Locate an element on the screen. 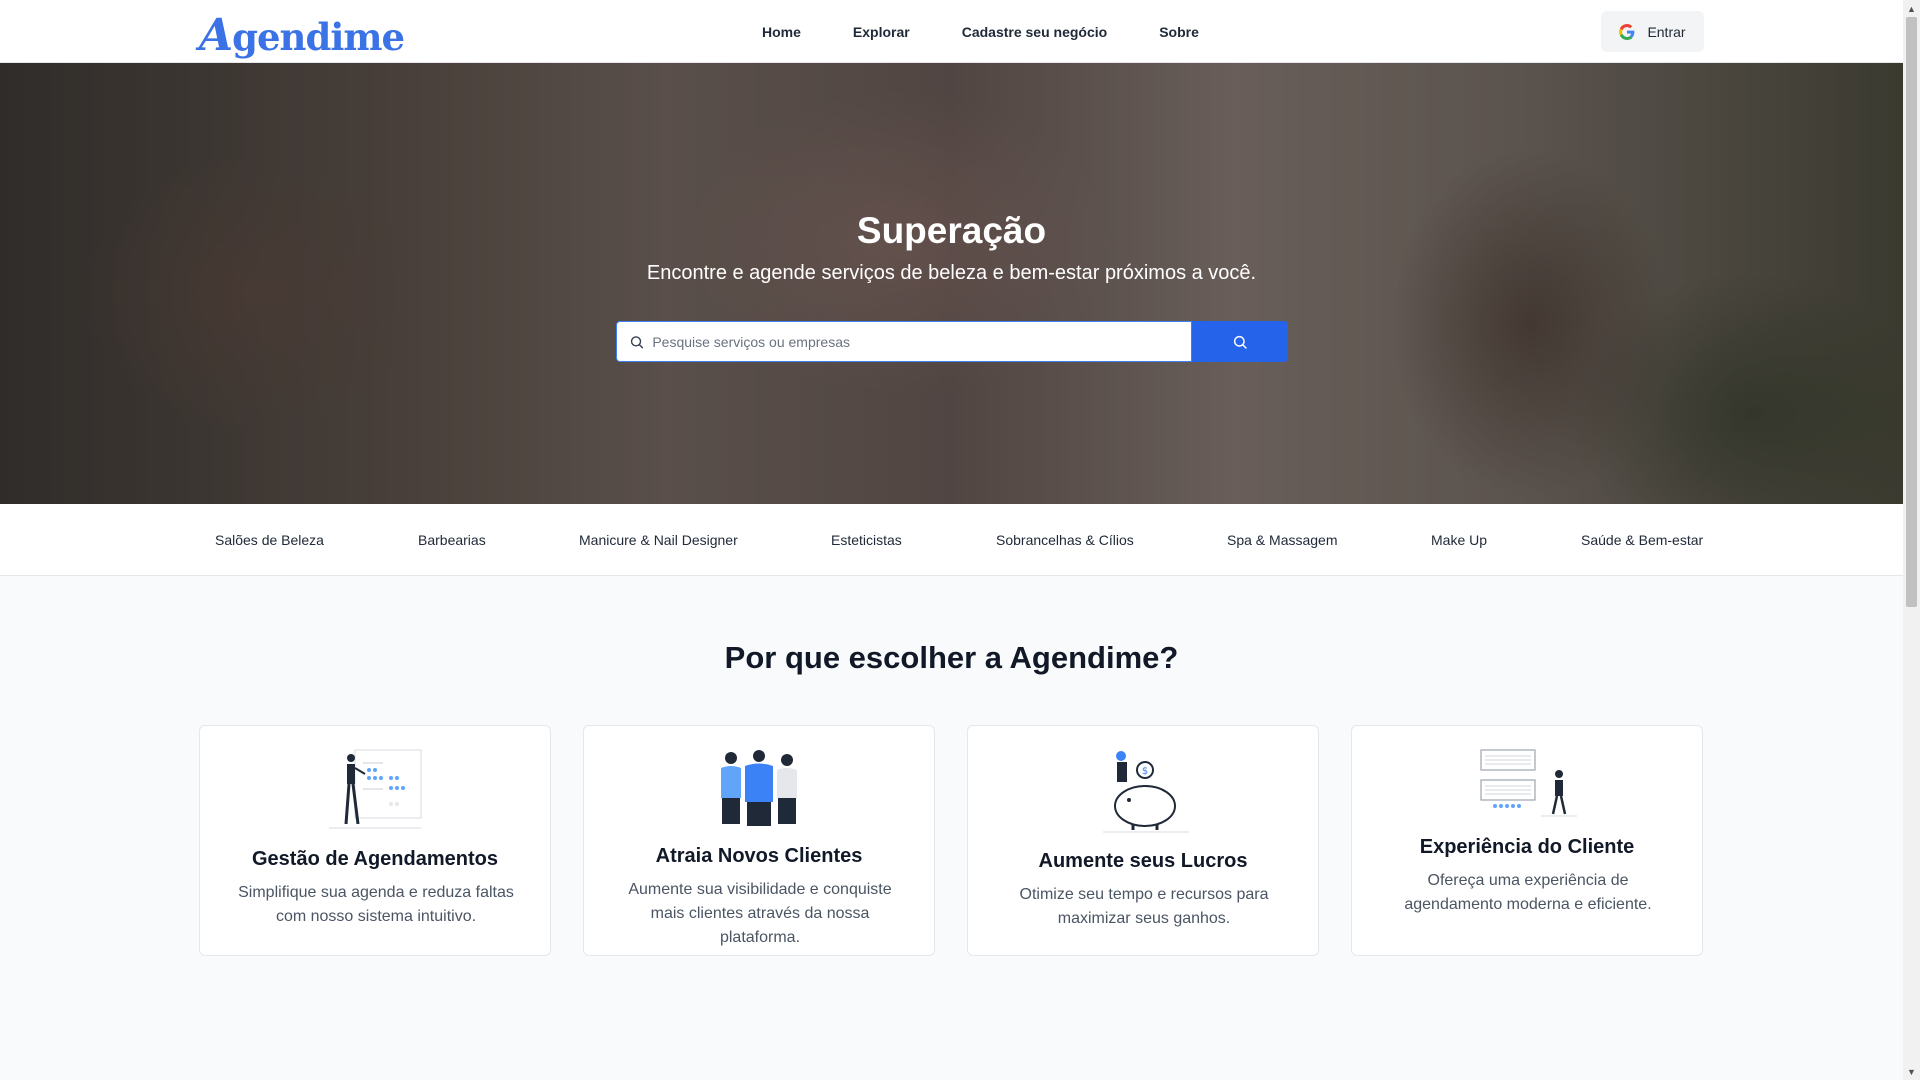 This screenshot has height=1080, width=1920. search-bar is located at coordinates (952, 341).